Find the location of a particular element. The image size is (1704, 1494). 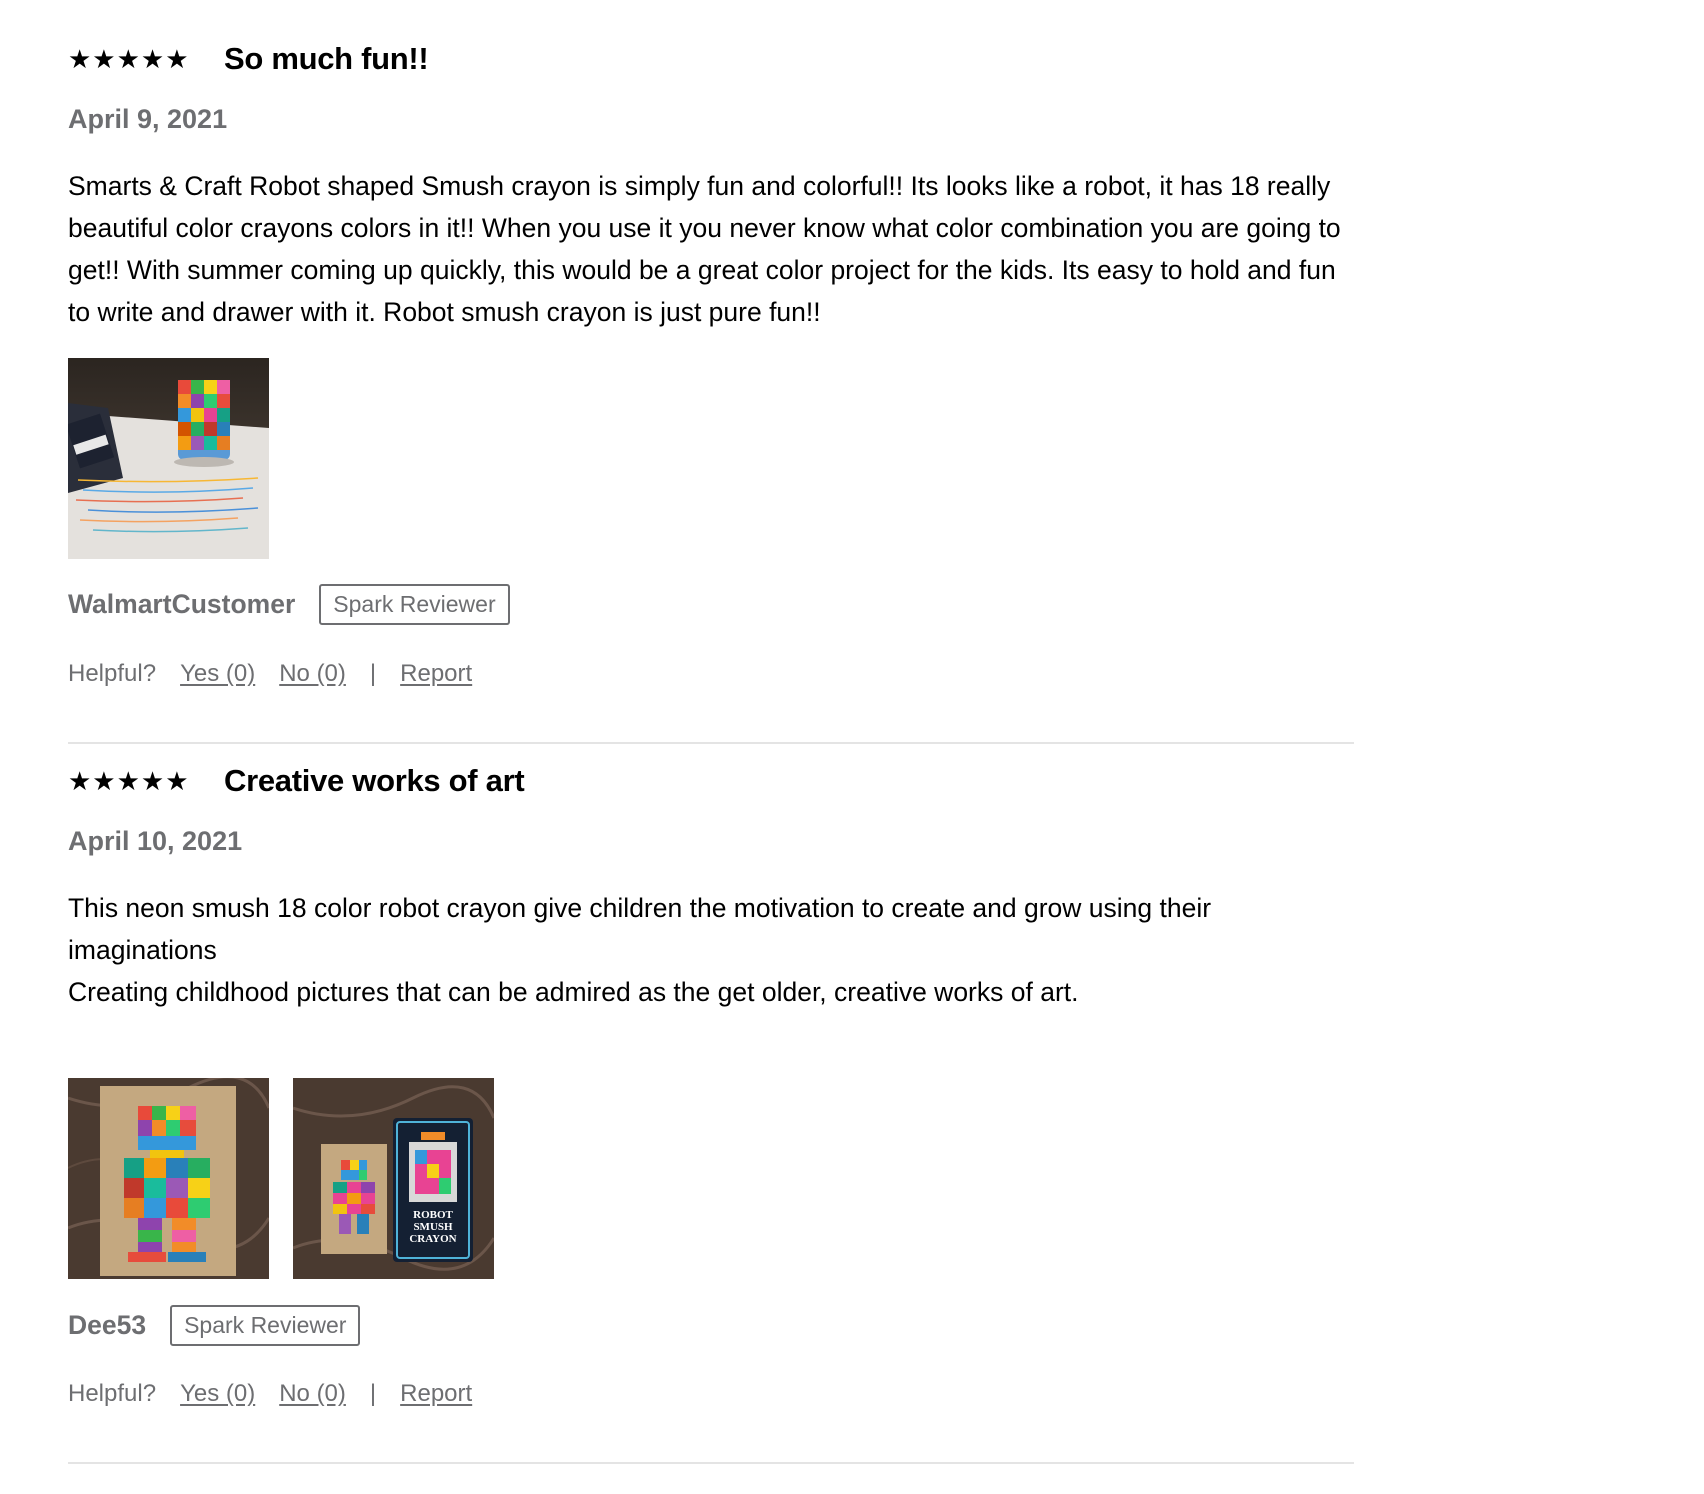

review-date: April 10, 2021 is located at coordinates (155, 841).